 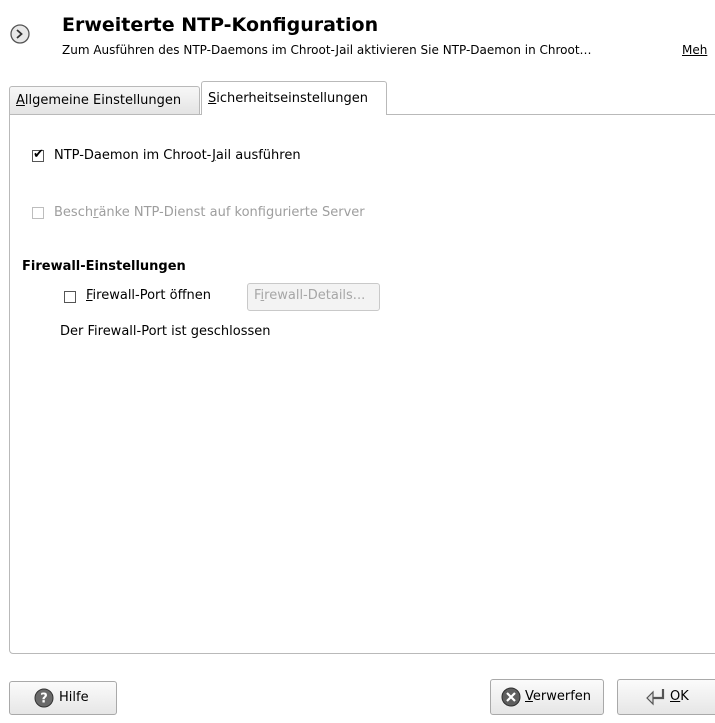 I want to click on page-title: Erweiterte NTP-Konfiguration, so click(x=220, y=25).